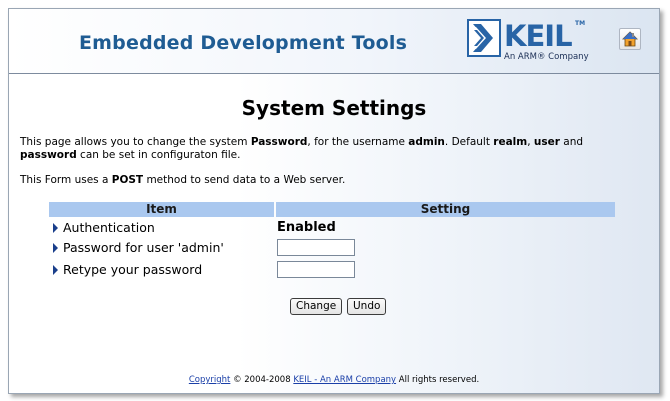 This screenshot has width=670, height=401. I want to click on intro-bold: realm, so click(510, 142).